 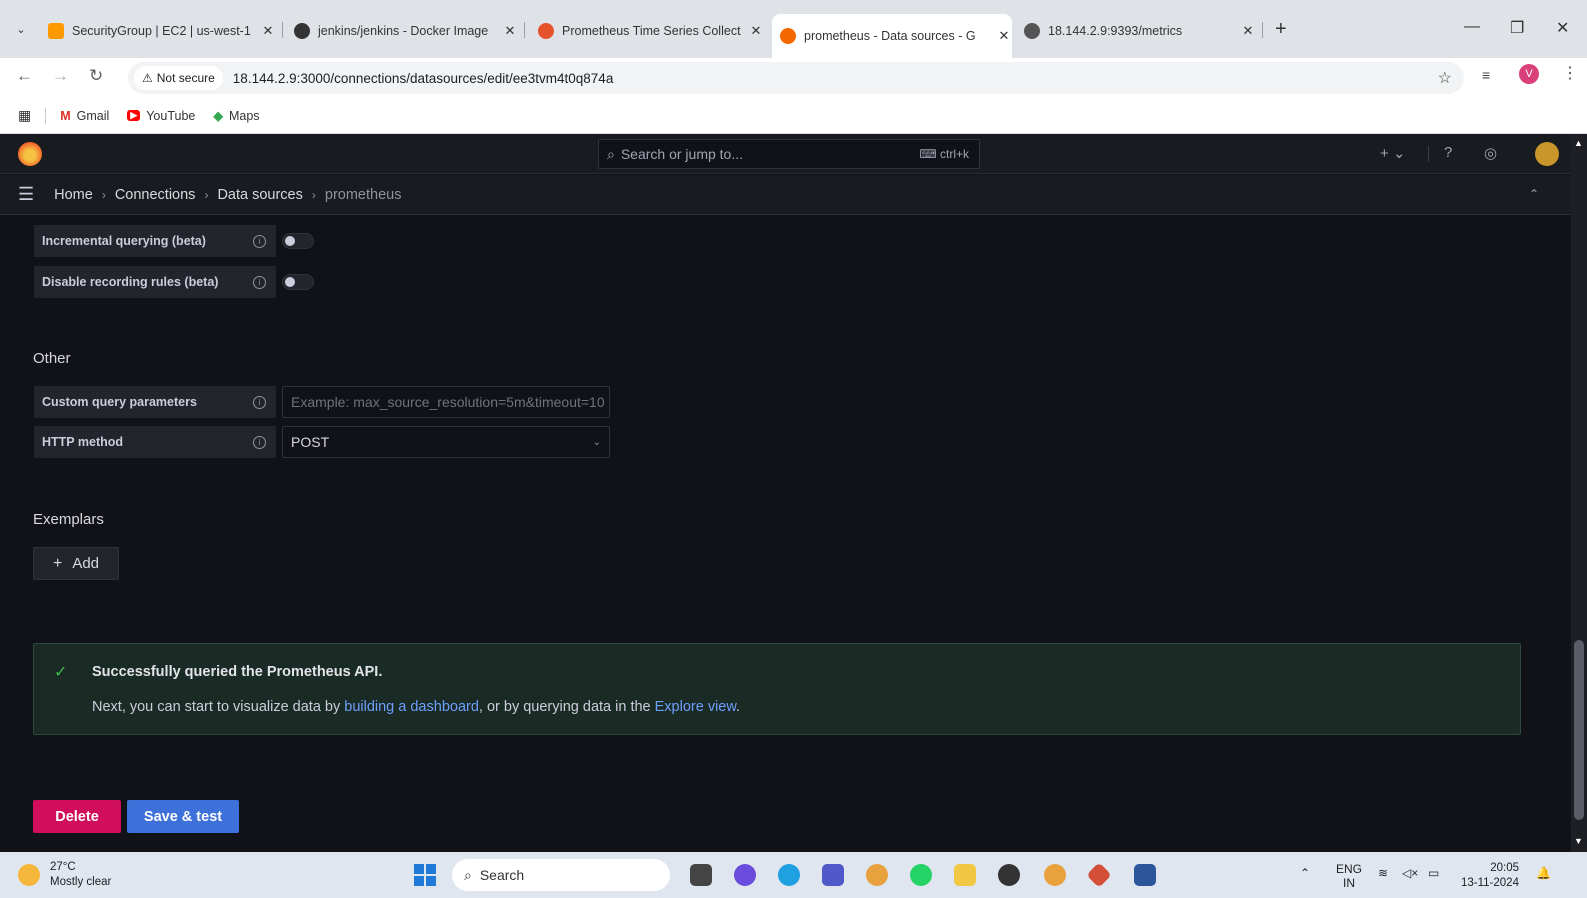 I want to click on select-value: POST, so click(x=310, y=442).